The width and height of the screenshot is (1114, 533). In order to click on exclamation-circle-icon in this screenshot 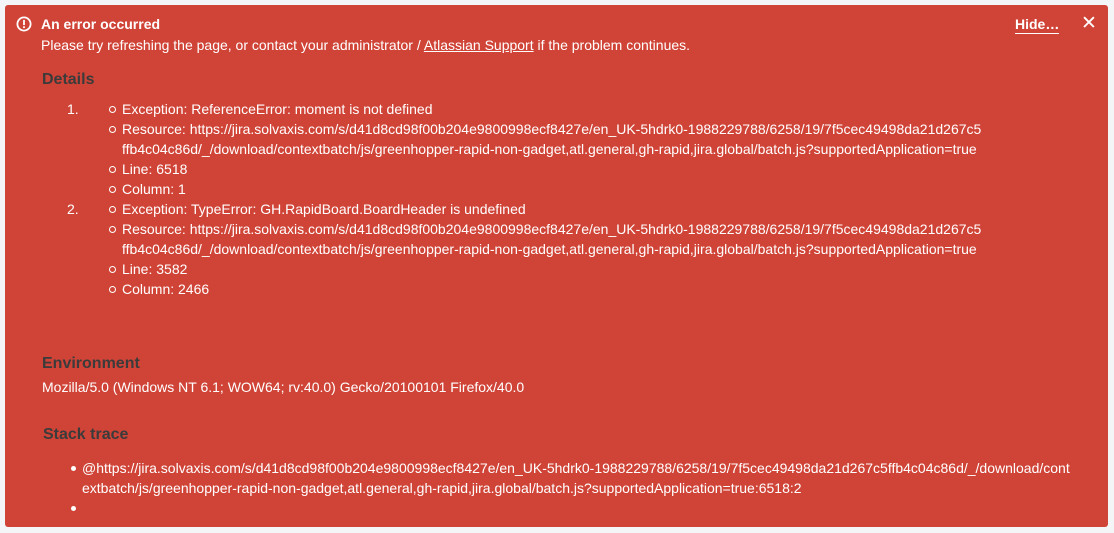, I will do `click(24, 24)`.